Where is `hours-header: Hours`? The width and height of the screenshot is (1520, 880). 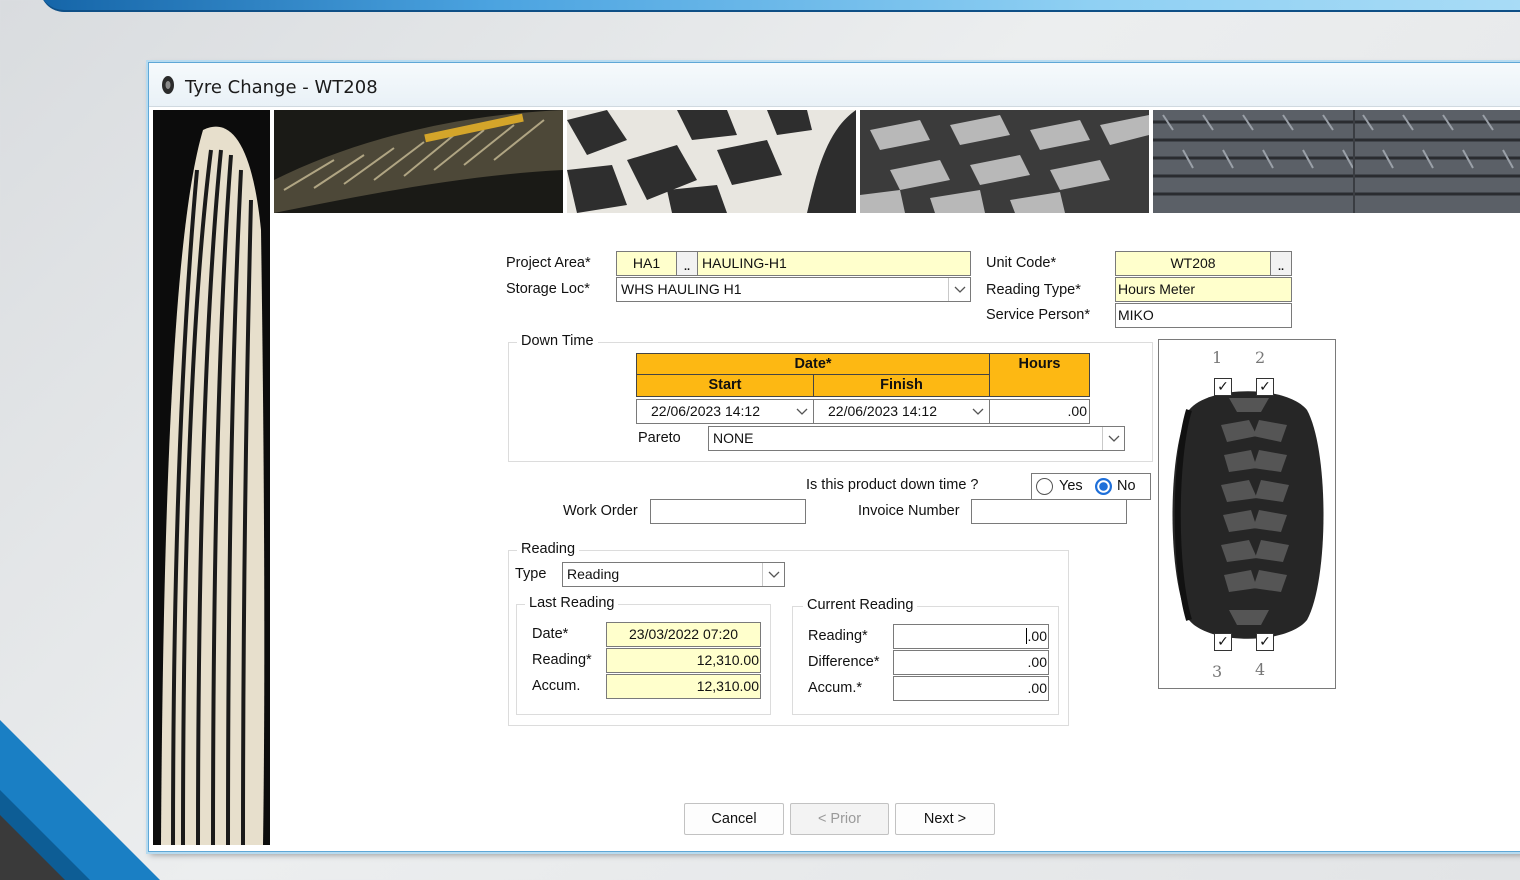
hours-header: Hours is located at coordinates (1039, 375).